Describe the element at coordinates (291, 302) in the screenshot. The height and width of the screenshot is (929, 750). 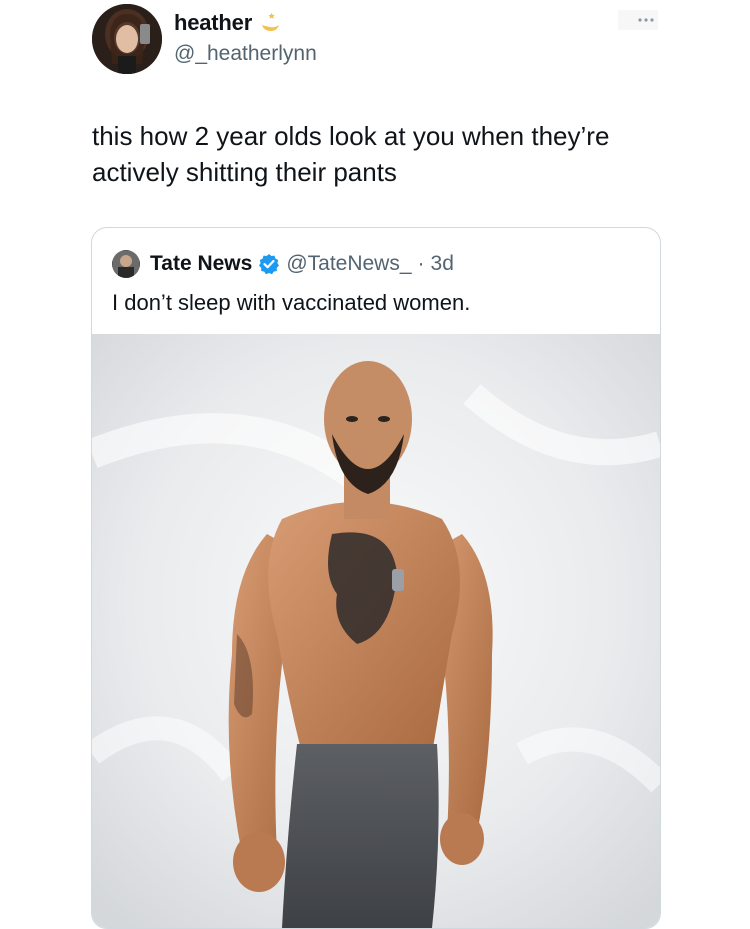
I see `quoted-tweet-text: I don’t sleep with vaccinated women.` at that location.